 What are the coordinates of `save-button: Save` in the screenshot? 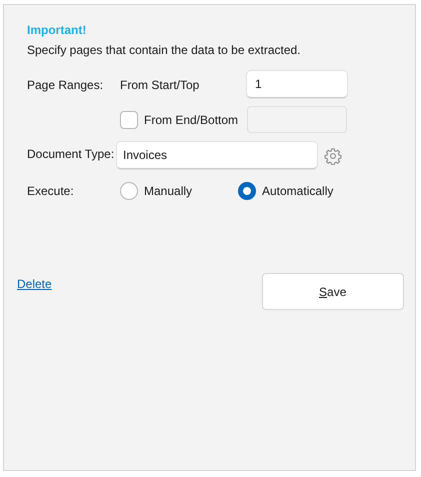 It's located at (333, 291).